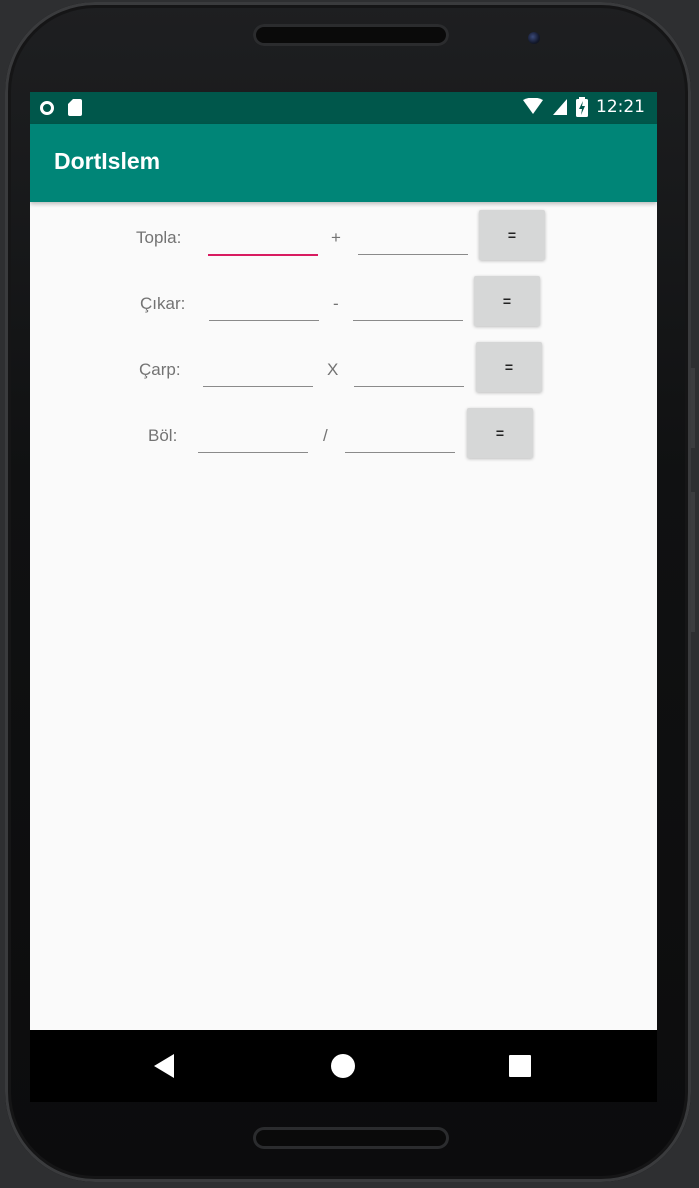 The height and width of the screenshot is (1188, 699). Describe the element at coordinates (343, 163) in the screenshot. I see `app-bar: DortIslem` at that location.